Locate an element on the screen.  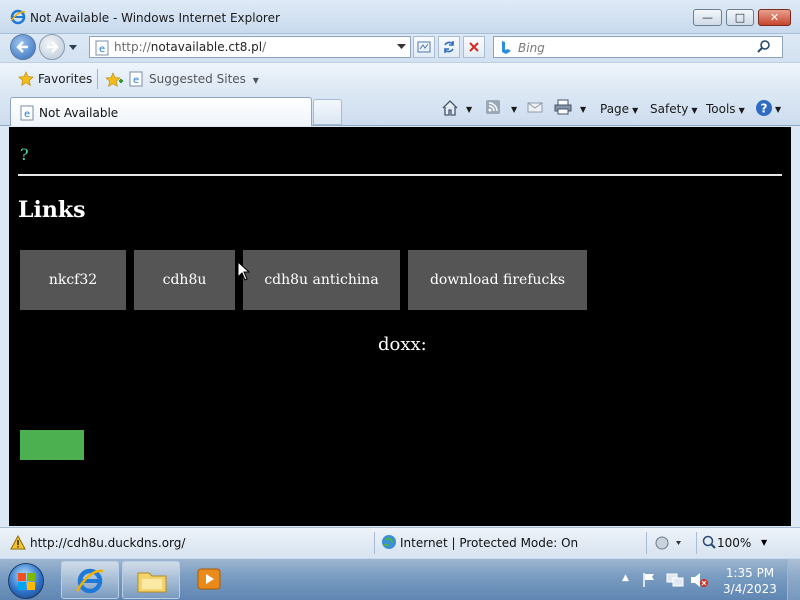
maximize-icon: □ is located at coordinates (740, 17).